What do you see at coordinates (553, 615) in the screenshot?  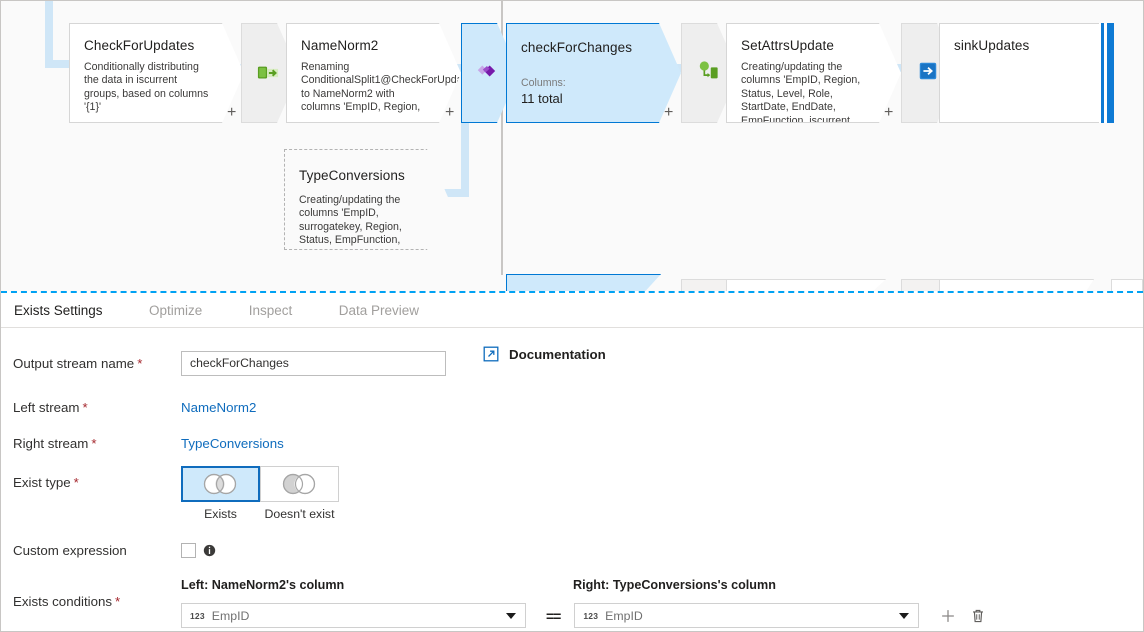 I see `condition-operator: ==` at bounding box center [553, 615].